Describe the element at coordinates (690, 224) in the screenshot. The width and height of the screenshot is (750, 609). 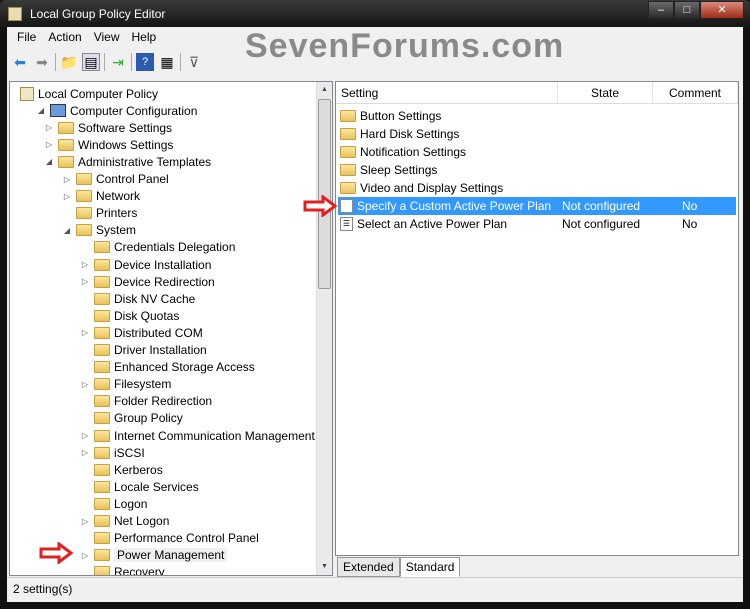
I see `setting-comment: No` at that location.